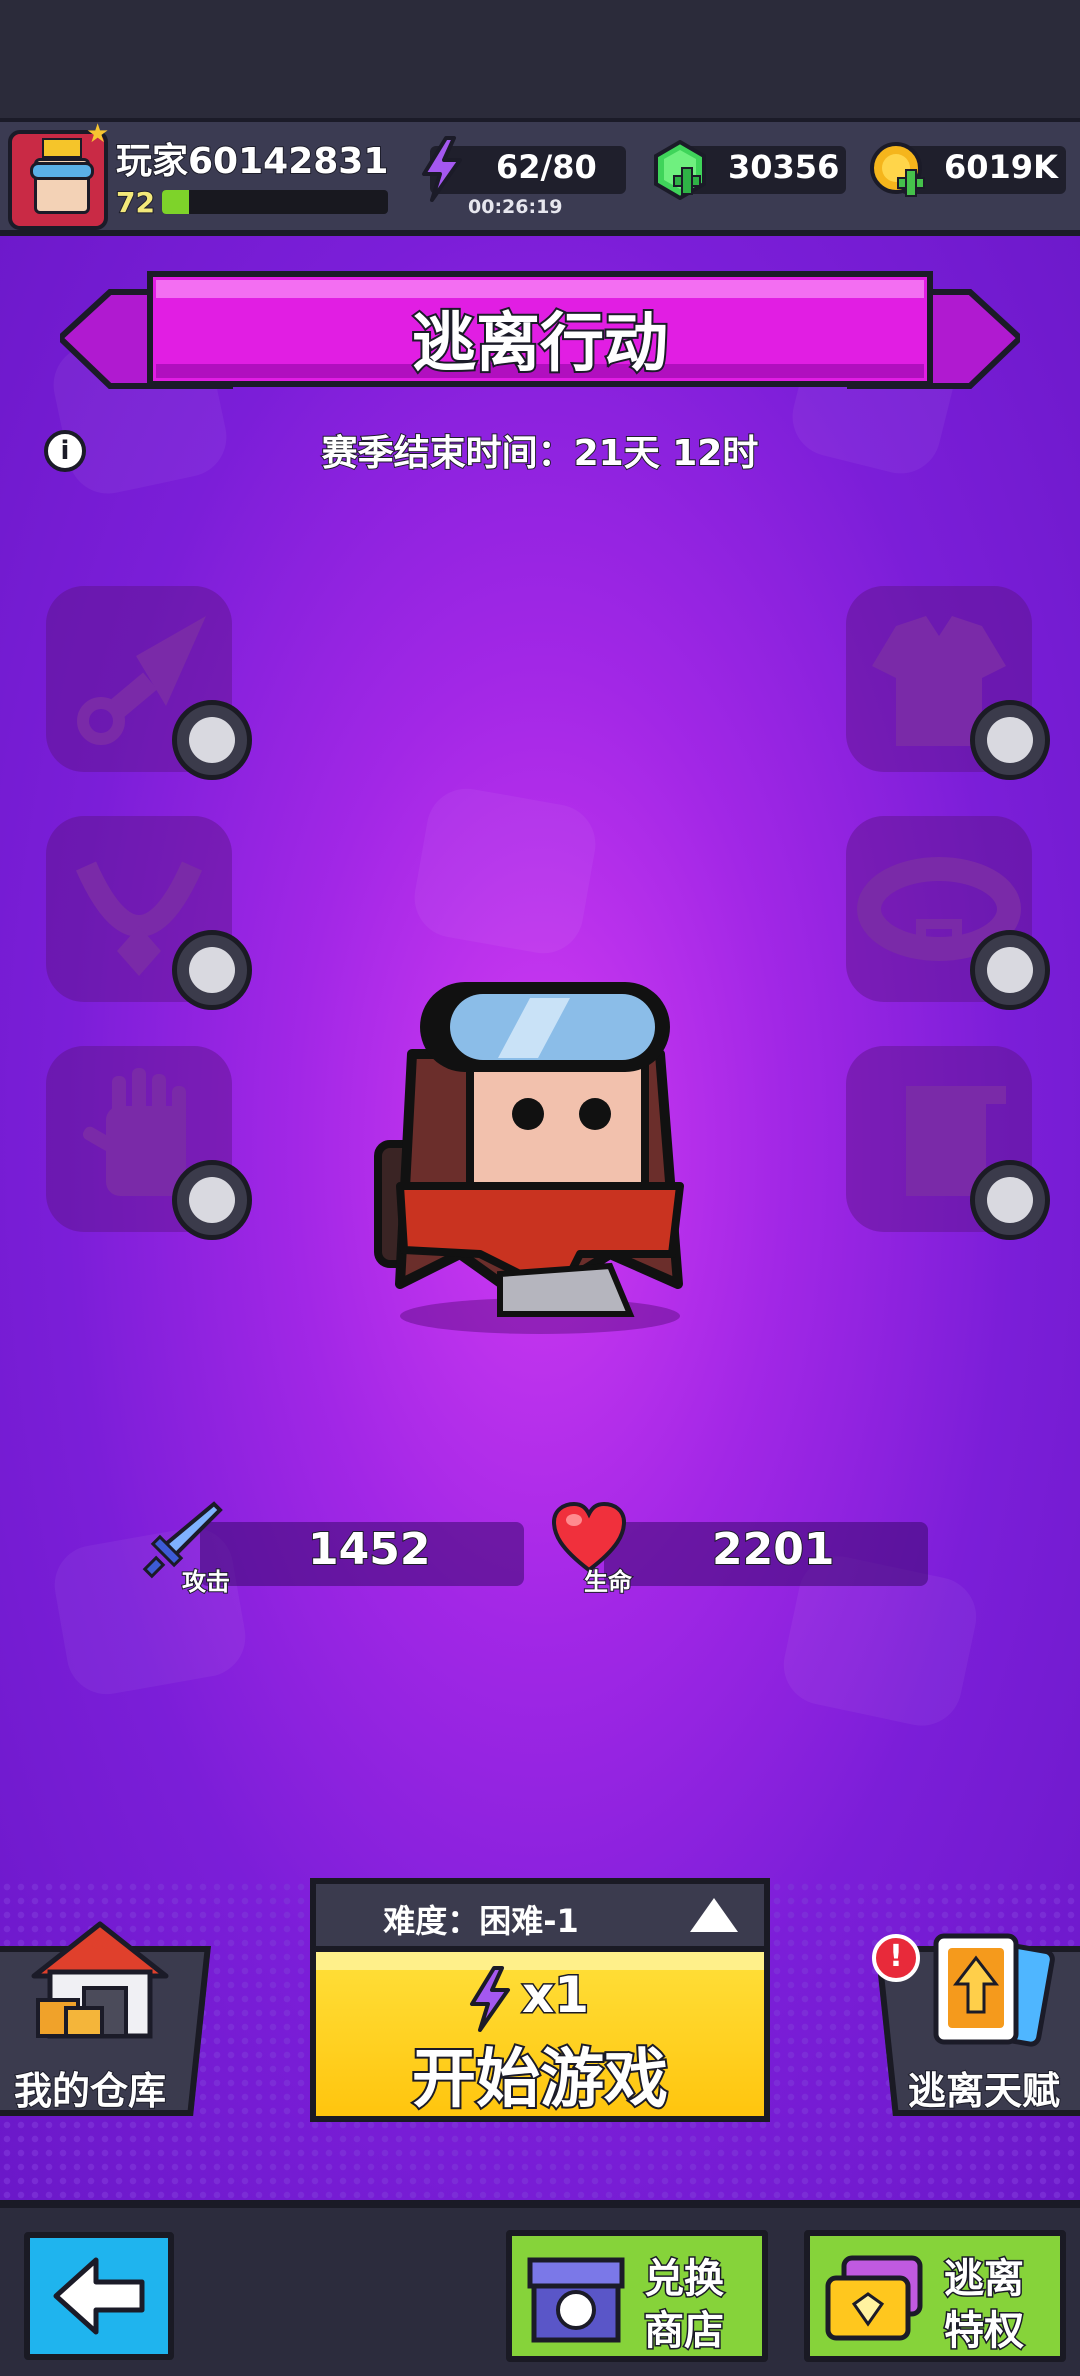  Describe the element at coordinates (540, 453) in the screenshot. I see `season-end-text: 赛季结束时间：21天 12时` at that location.